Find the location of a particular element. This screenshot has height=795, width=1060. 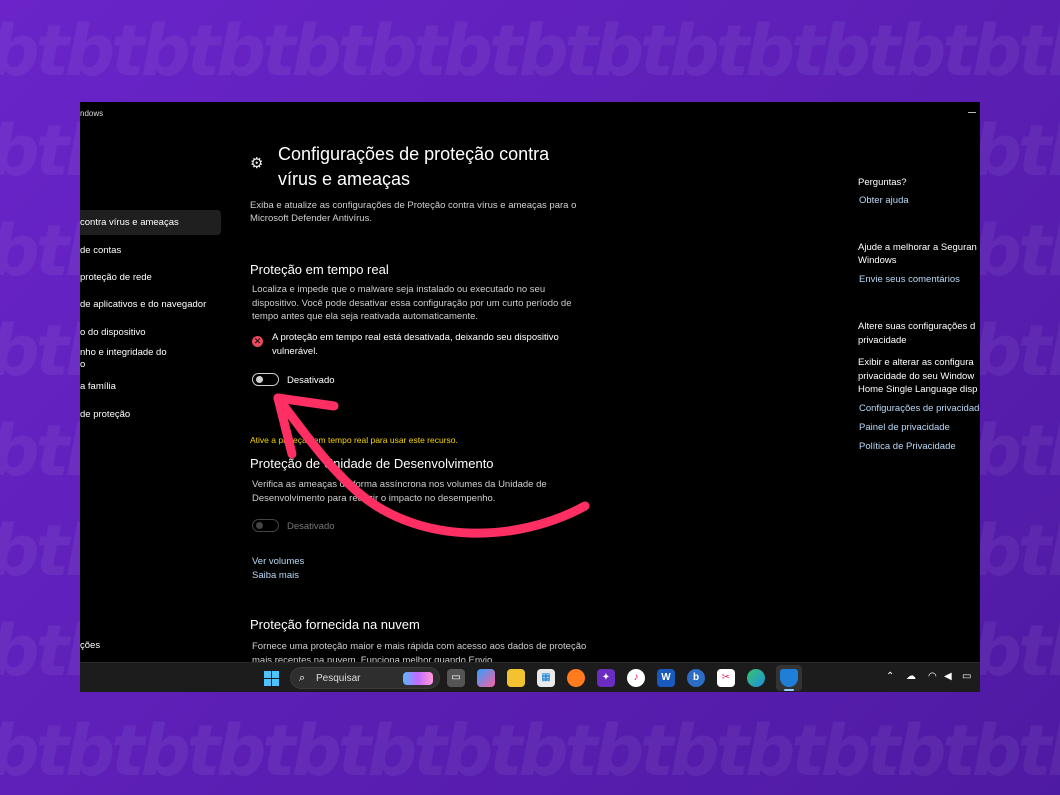

sidebar-item-protection-history: de proteção is located at coordinates (150, 415).